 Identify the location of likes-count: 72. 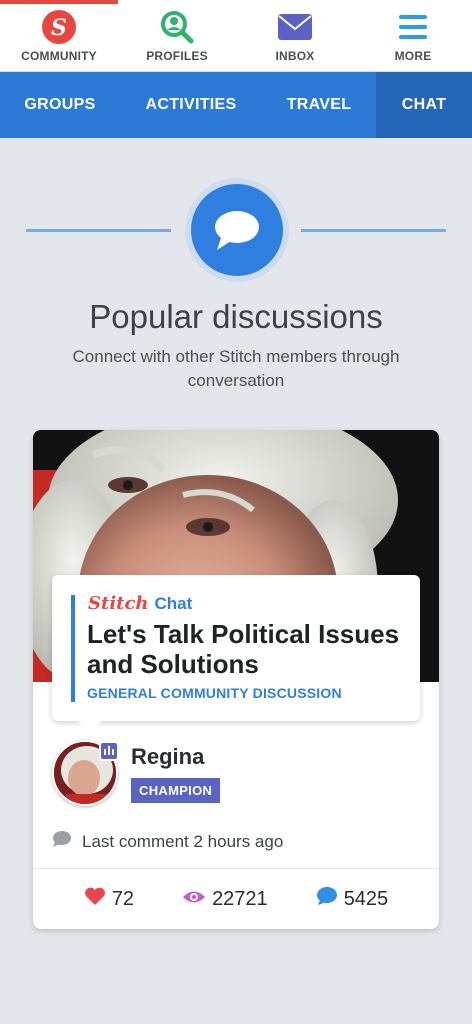
(123, 898).